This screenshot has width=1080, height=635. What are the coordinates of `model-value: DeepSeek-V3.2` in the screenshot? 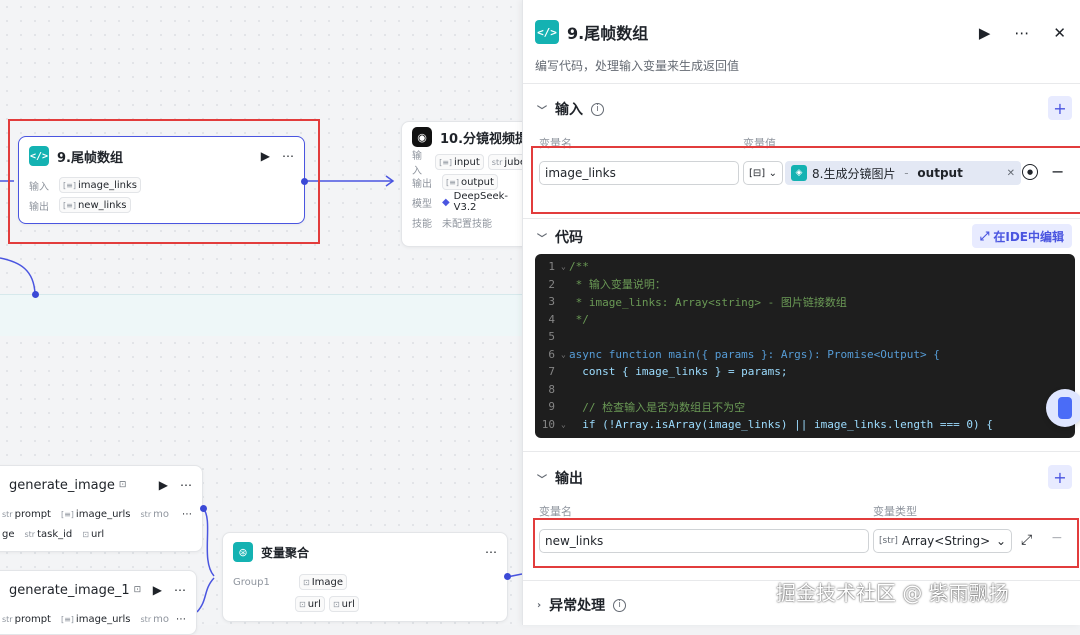 It's located at (481, 202).